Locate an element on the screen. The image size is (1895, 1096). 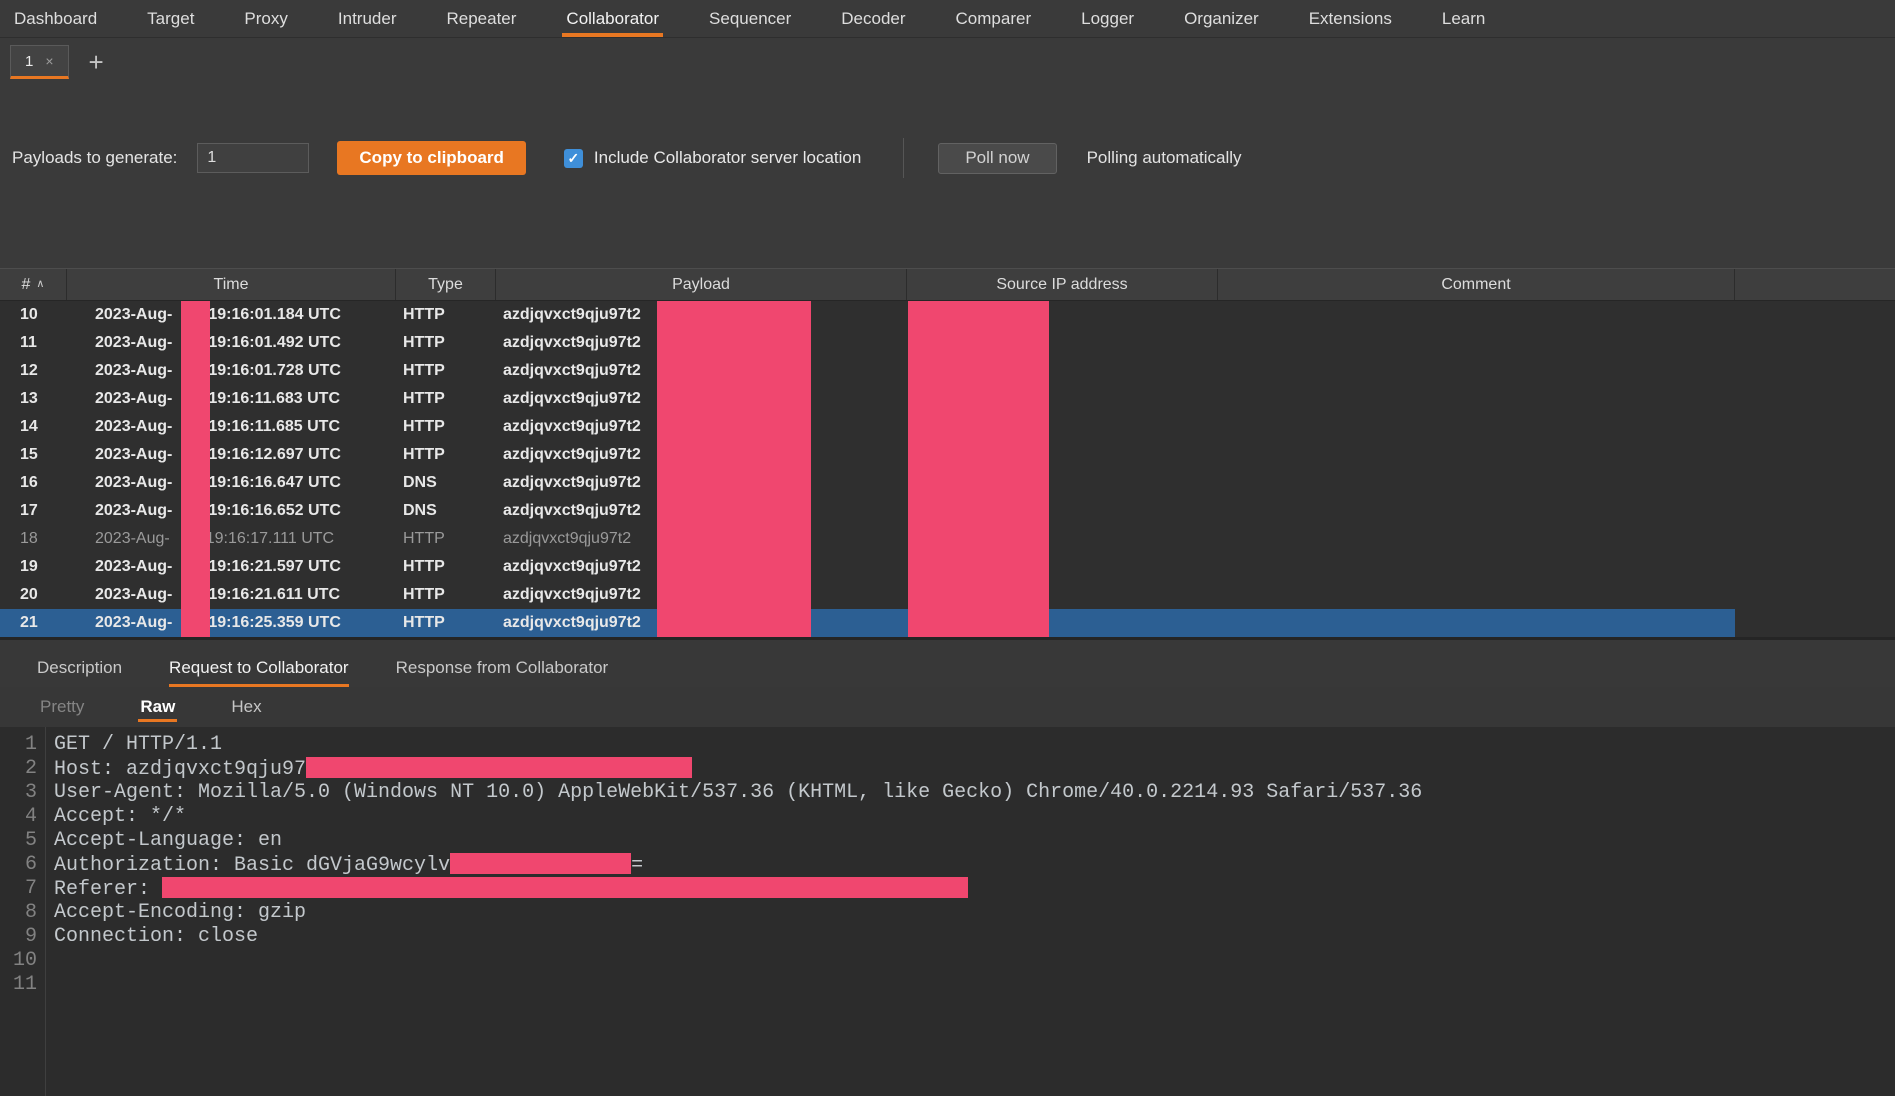
detail-tab-description: Description is located at coordinates (79, 668).